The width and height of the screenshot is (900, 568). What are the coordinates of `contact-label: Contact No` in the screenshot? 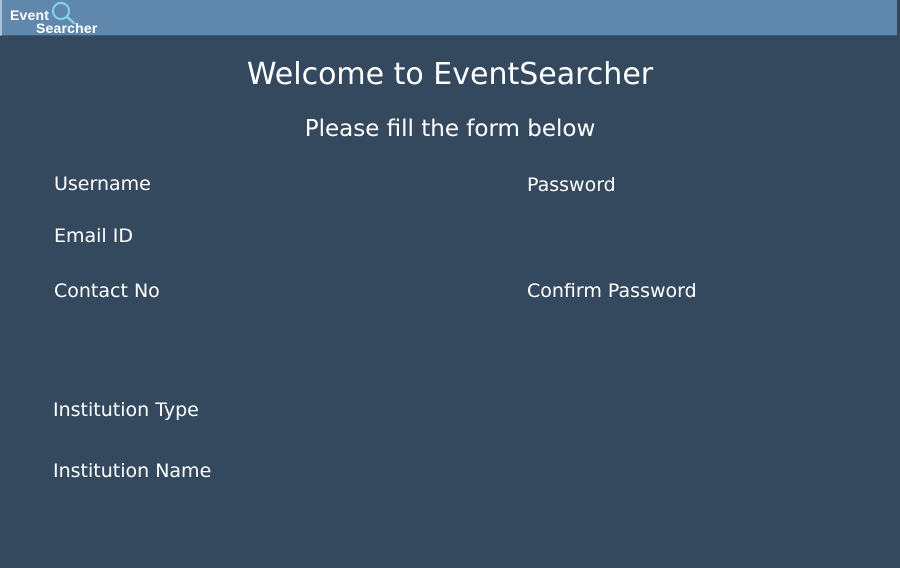 It's located at (107, 291).